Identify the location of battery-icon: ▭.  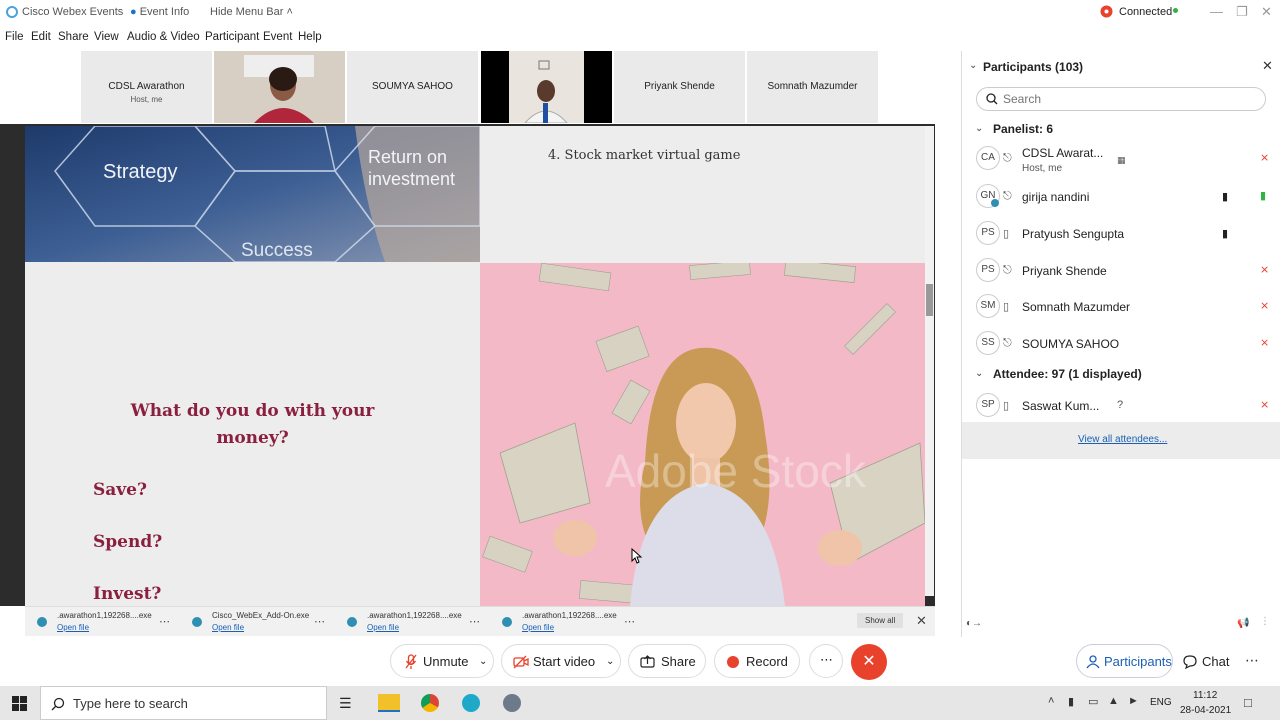
(1093, 701).